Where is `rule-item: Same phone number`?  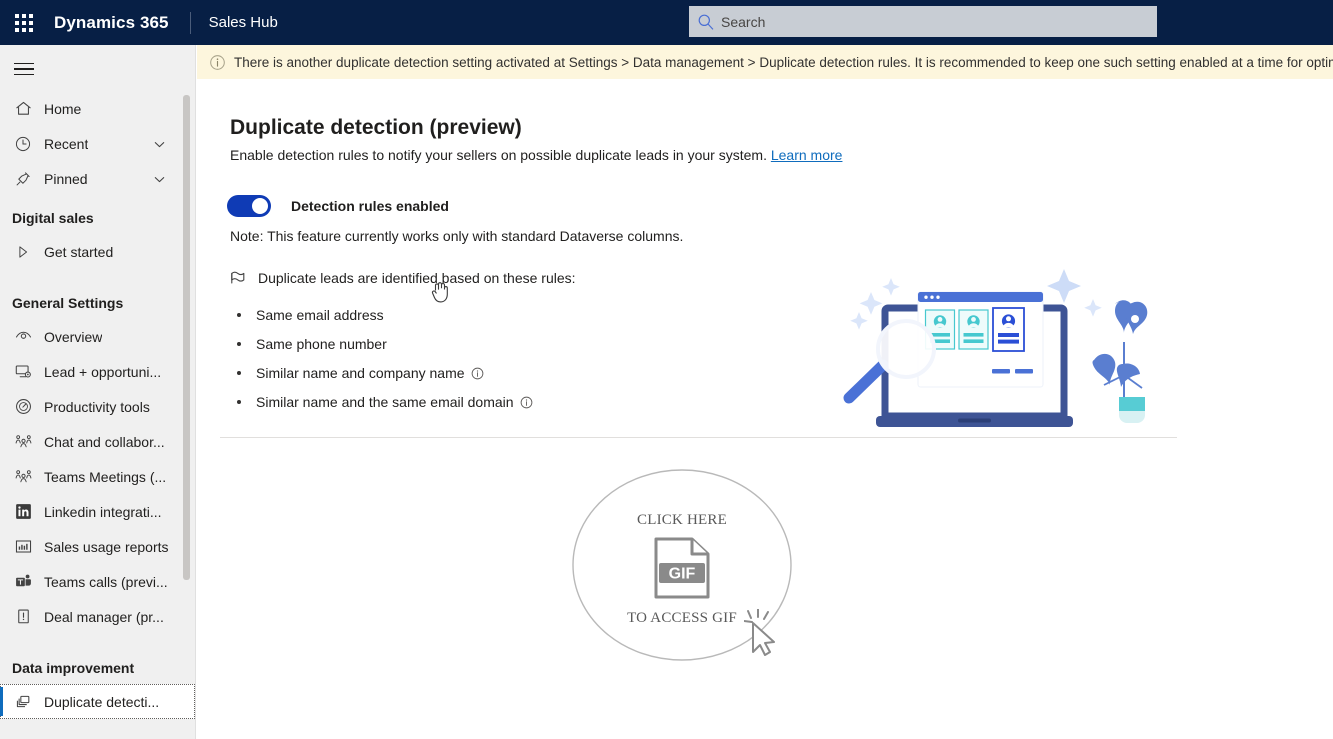
rule-item: Same phone number is located at coordinates (312, 344).